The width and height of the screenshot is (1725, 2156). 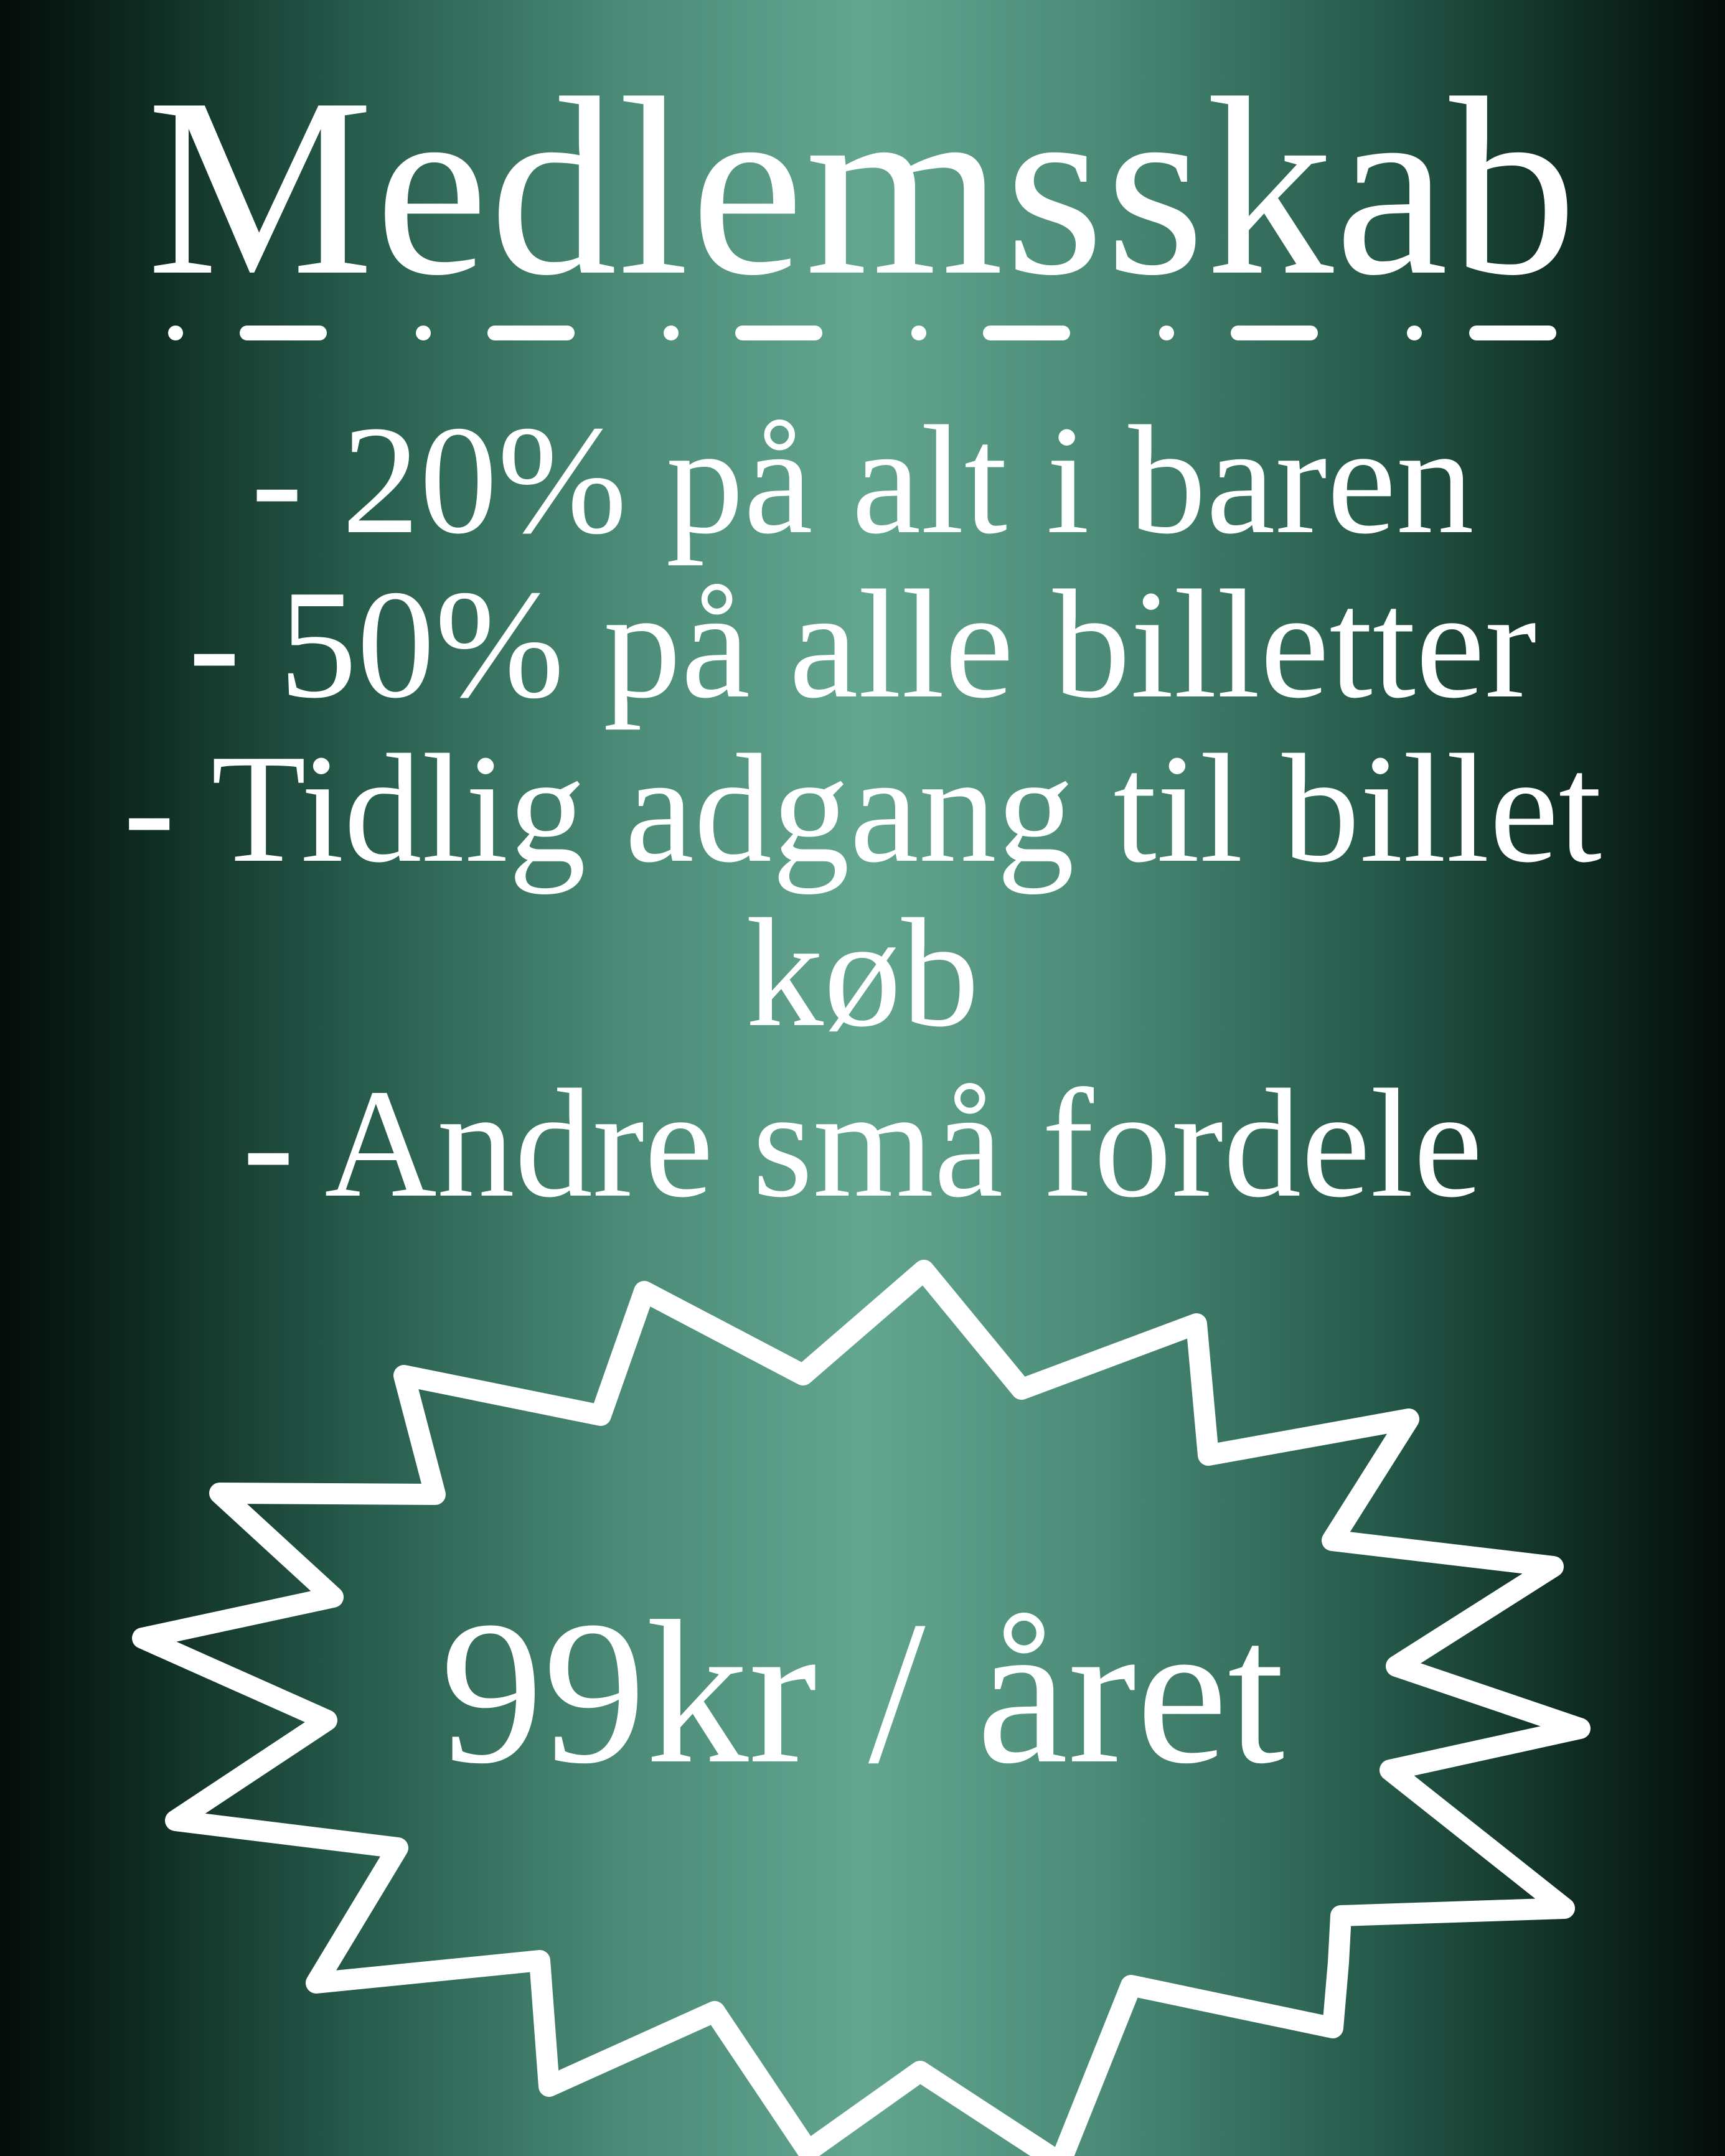 What do you see at coordinates (862, 1693) in the screenshot?
I see `price-label: 99kr / året` at bounding box center [862, 1693].